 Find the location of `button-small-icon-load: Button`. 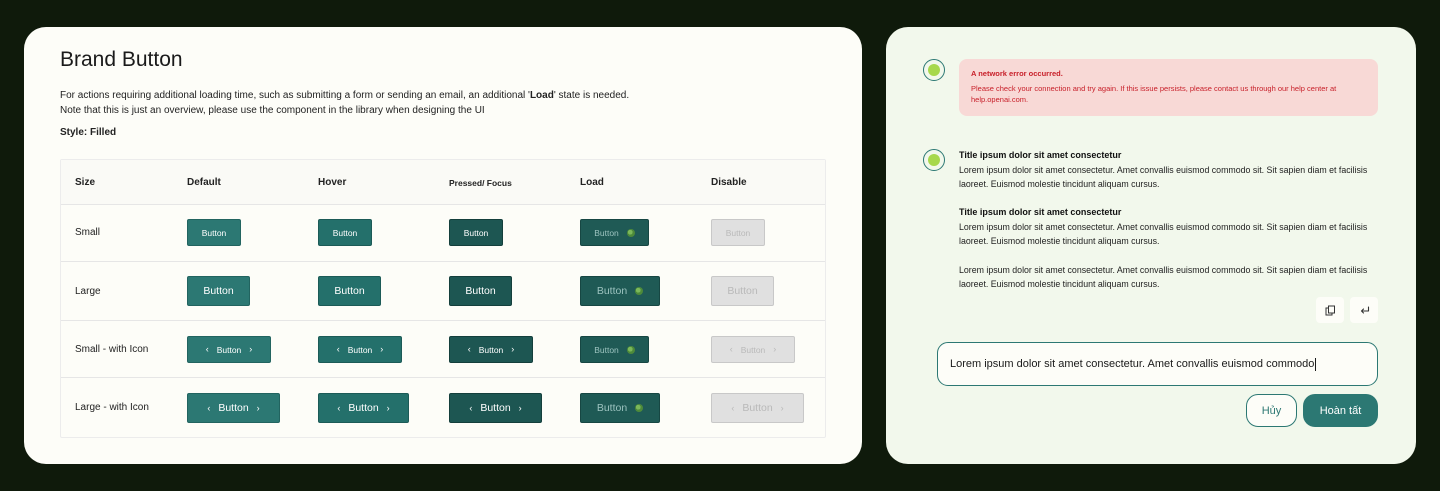

button-small-icon-load: Button is located at coordinates (614, 349).